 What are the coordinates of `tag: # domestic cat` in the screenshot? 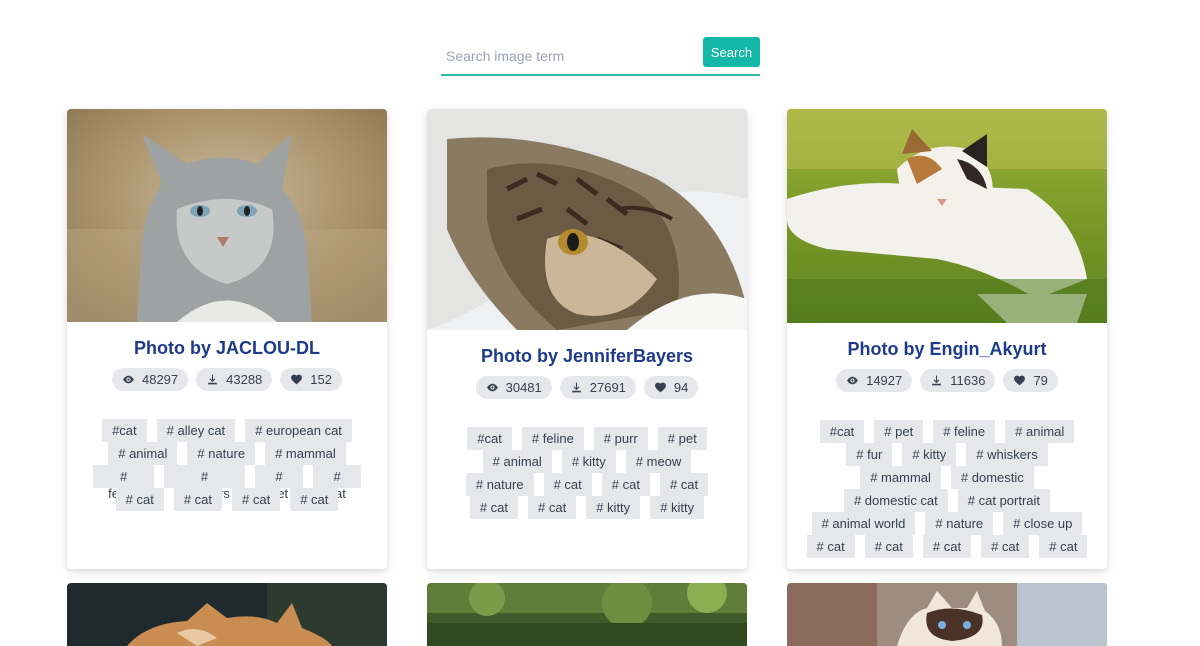 It's located at (895, 500).